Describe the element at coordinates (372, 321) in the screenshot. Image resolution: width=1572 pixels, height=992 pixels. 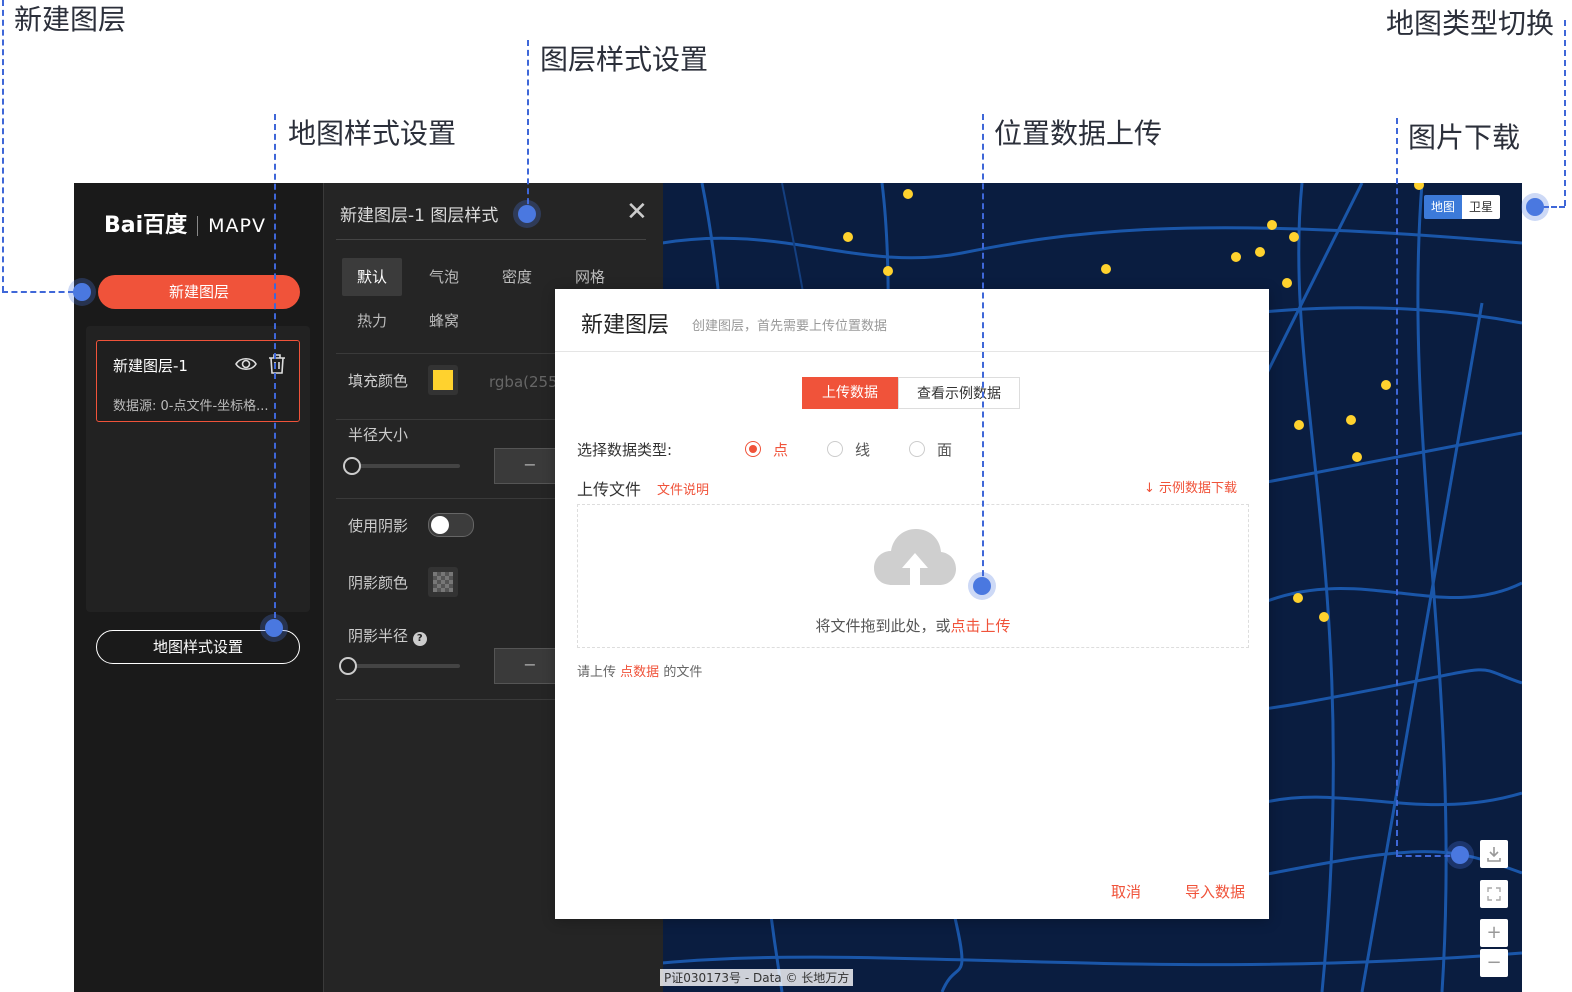
I see `tab-heat: 热力` at that location.